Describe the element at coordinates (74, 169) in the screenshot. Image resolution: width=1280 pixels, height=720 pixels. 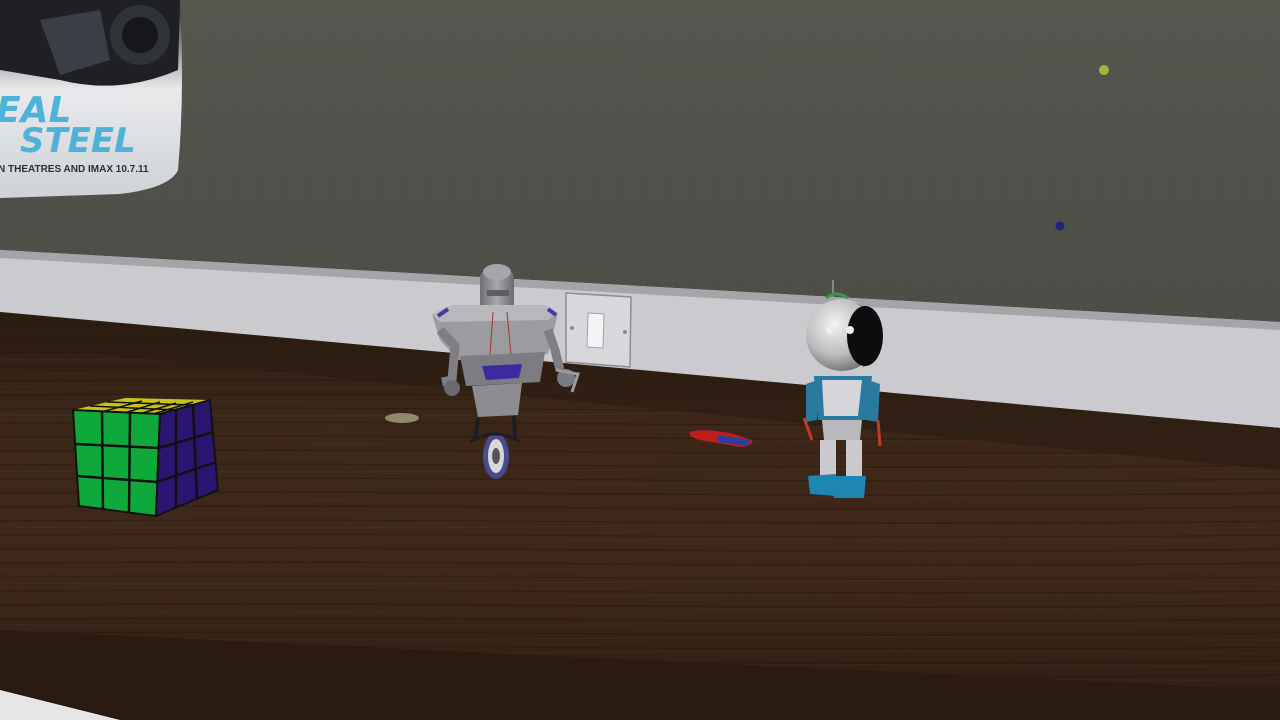
I see `poster-tagline: N THEATRES AND IMAX 10.7.11` at that location.